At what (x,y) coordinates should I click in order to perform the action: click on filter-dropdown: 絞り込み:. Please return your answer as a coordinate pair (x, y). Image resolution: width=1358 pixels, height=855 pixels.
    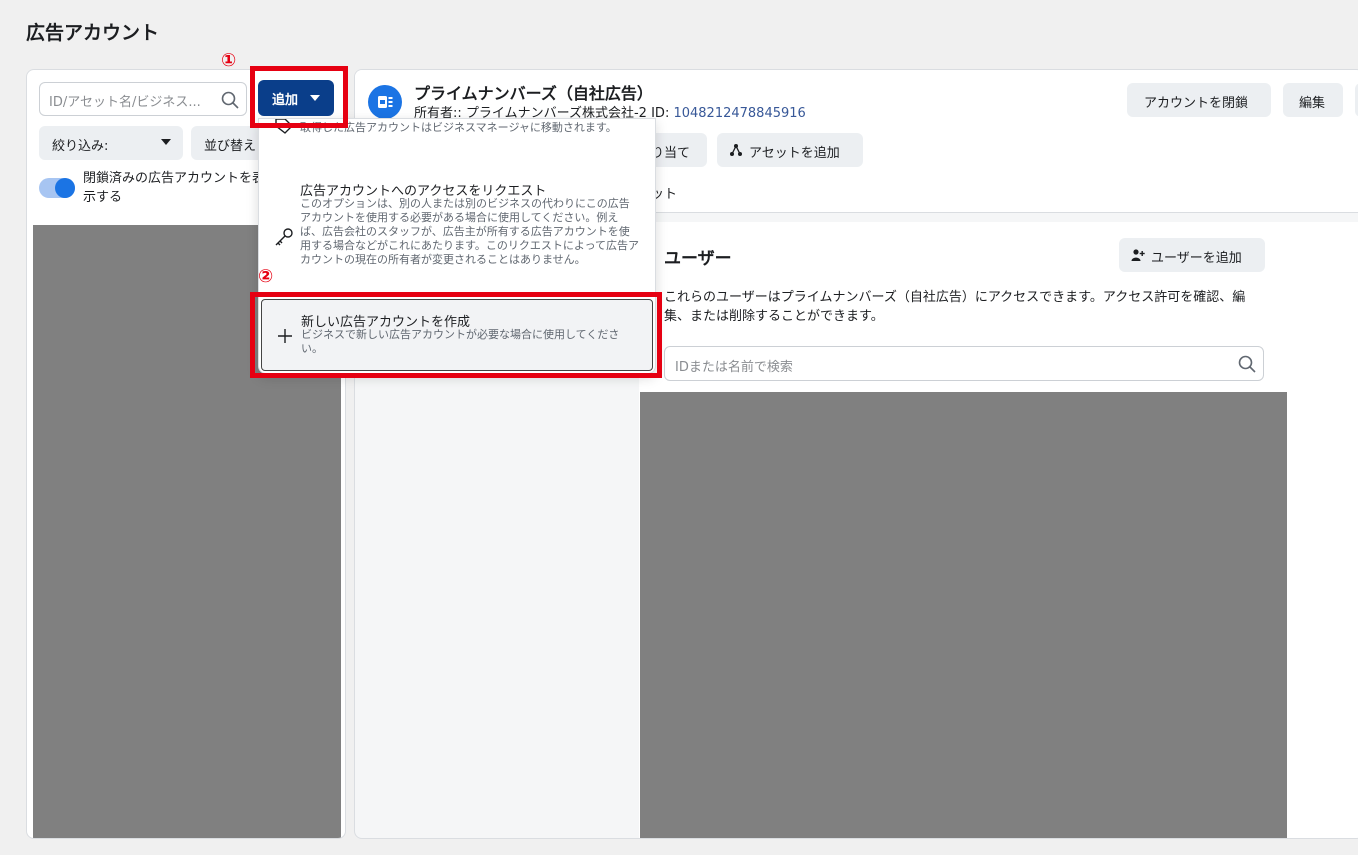
    Looking at the image, I should click on (111, 143).